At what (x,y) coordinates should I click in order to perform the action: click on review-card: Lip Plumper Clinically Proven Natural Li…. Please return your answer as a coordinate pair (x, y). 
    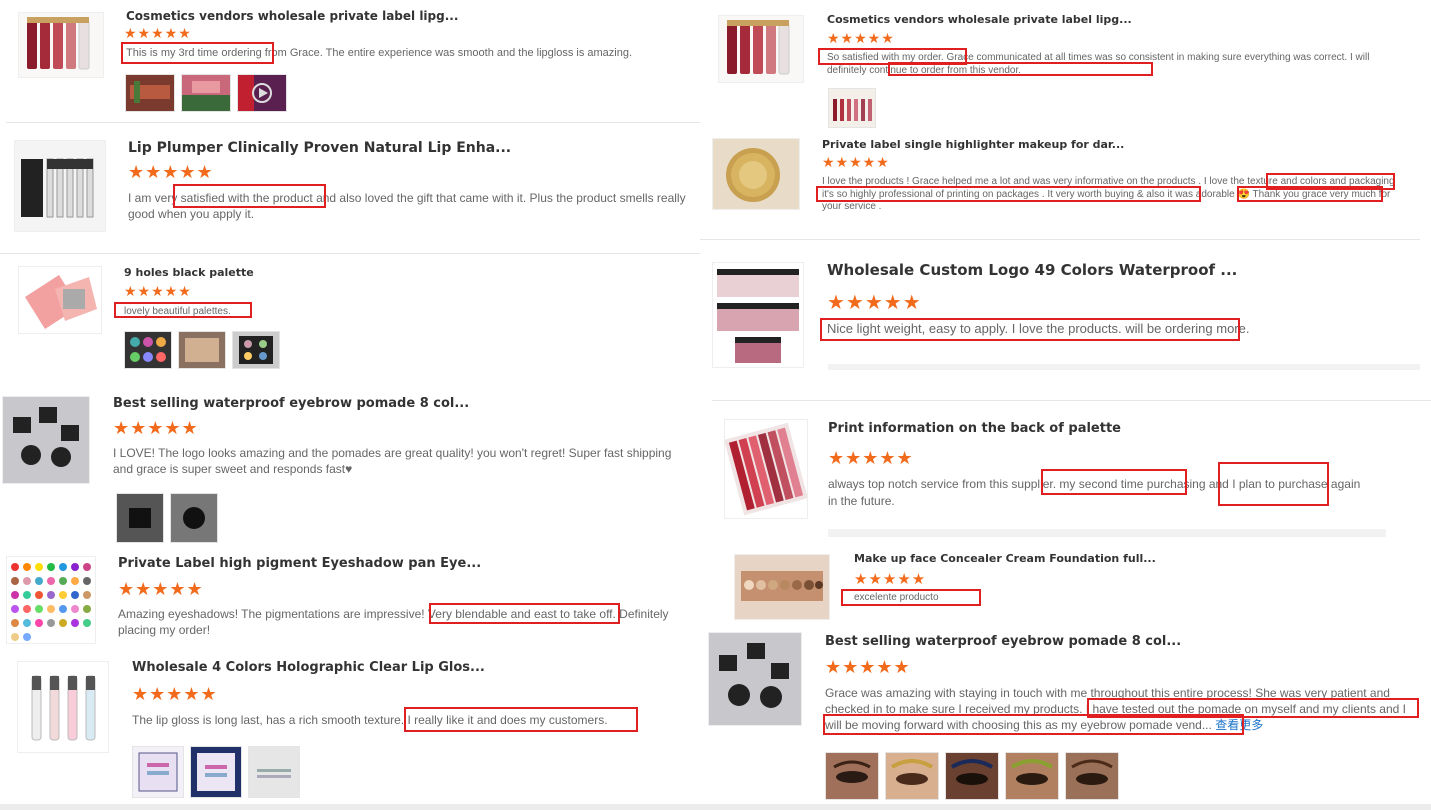
    Looking at the image, I should click on (350, 188).